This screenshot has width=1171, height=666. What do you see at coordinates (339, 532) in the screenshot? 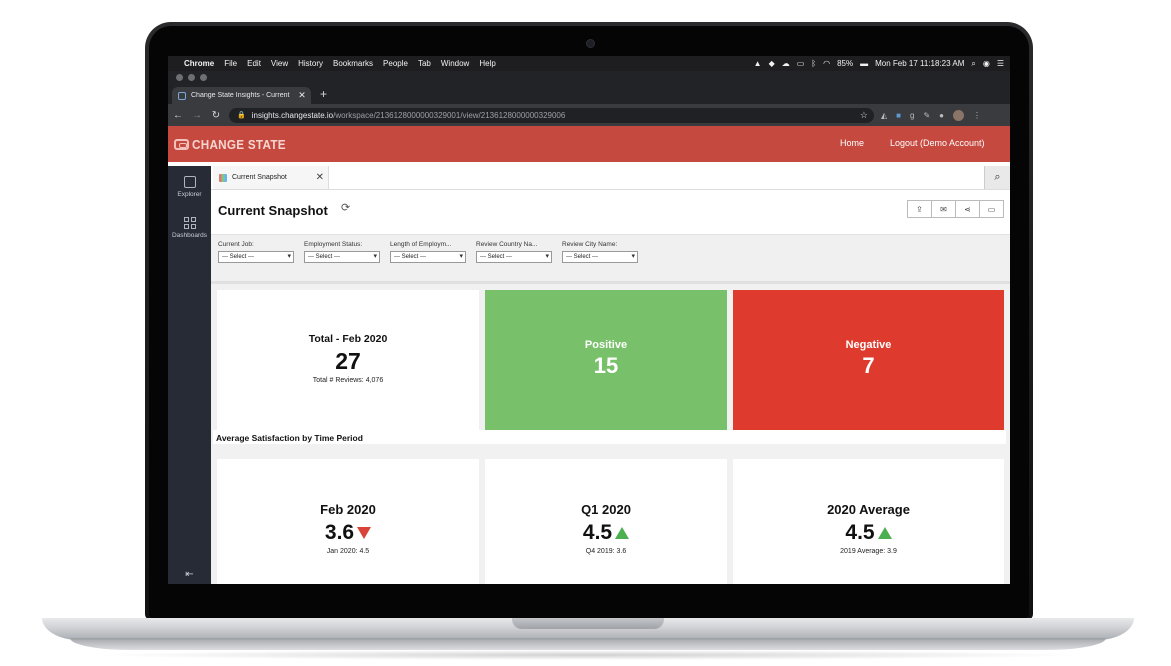
I see `period-value: 3.6` at bounding box center [339, 532].